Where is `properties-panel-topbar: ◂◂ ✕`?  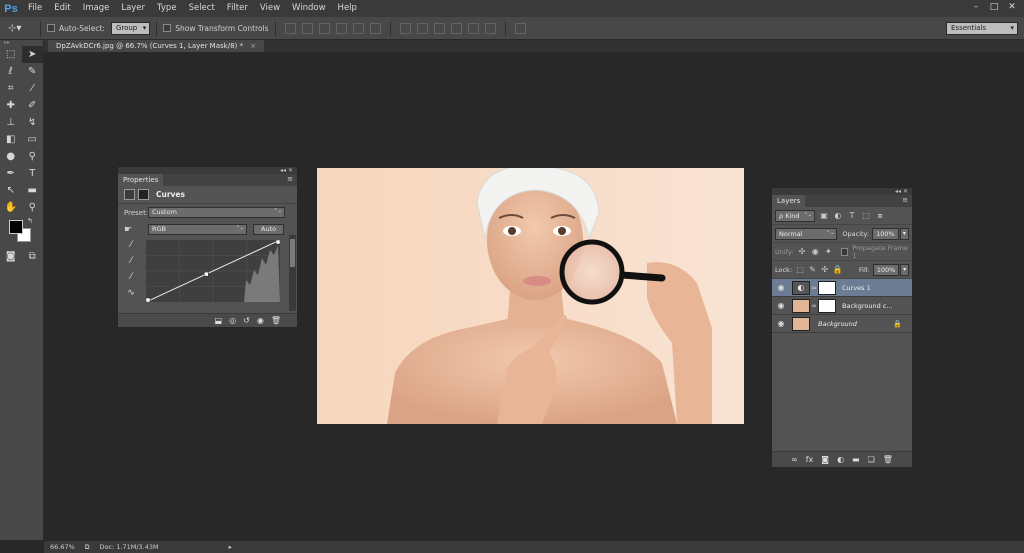 properties-panel-topbar: ◂◂ ✕ is located at coordinates (207, 170).